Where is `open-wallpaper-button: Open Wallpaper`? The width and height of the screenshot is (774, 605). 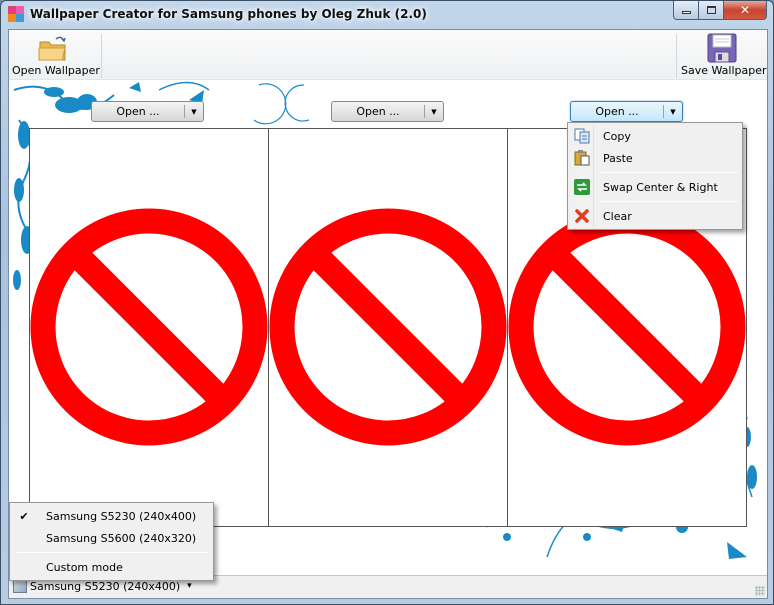 open-wallpaper-button: Open Wallpaper is located at coordinates (56, 56).